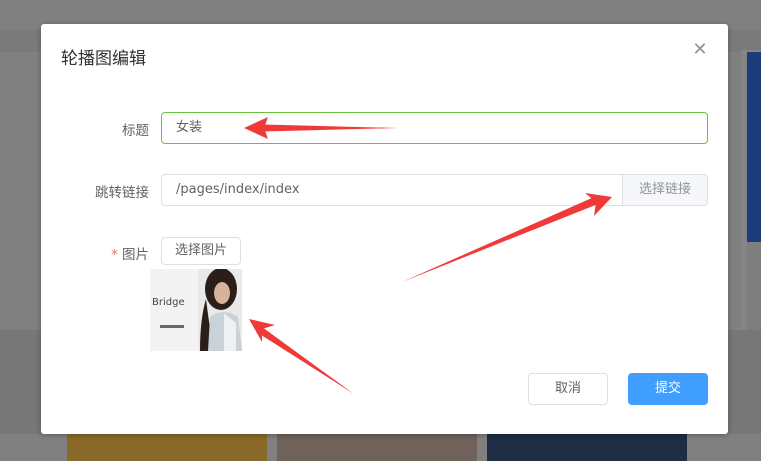  What do you see at coordinates (103, 59) in the screenshot?
I see `dialog-title: 轮播图编辑` at bounding box center [103, 59].